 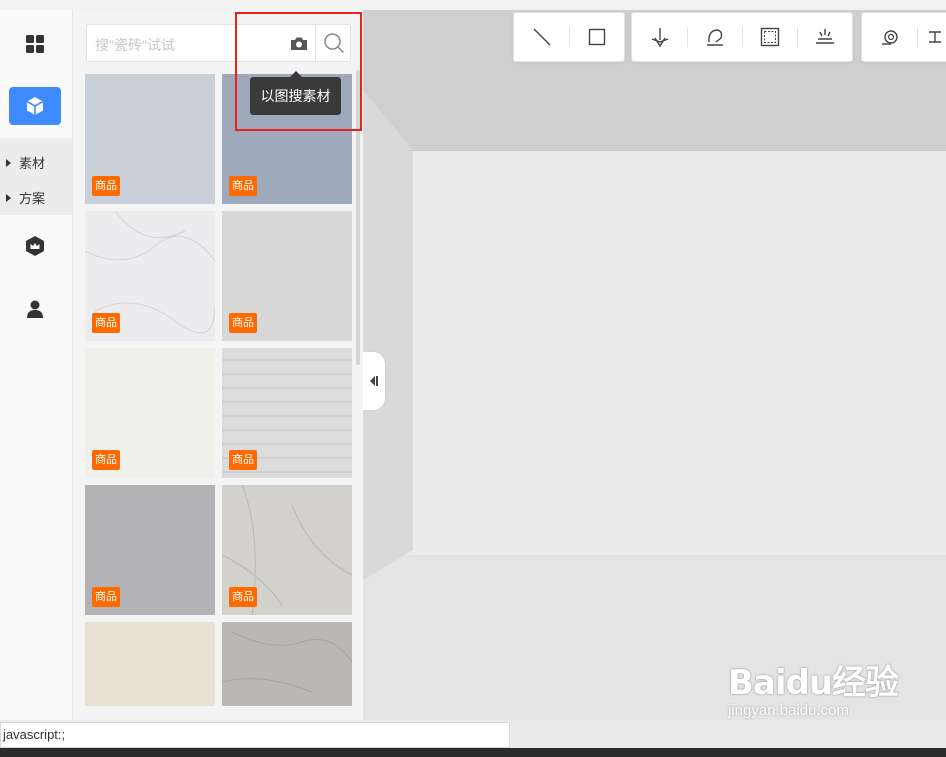 I want to click on rectangle-tool-button, so click(x=596, y=37).